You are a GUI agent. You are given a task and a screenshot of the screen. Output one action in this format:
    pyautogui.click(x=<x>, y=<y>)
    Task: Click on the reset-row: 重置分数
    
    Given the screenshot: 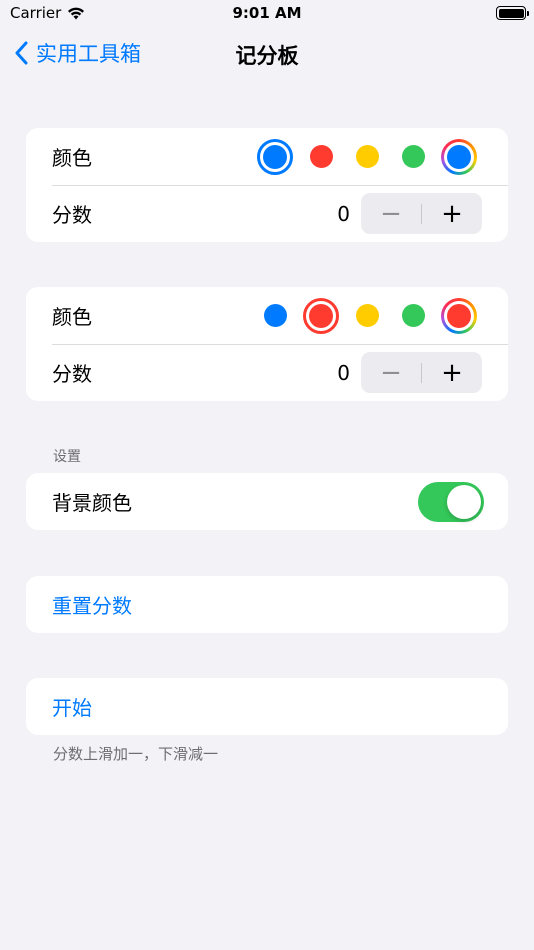 What is the action you would take?
    pyautogui.click(x=267, y=604)
    